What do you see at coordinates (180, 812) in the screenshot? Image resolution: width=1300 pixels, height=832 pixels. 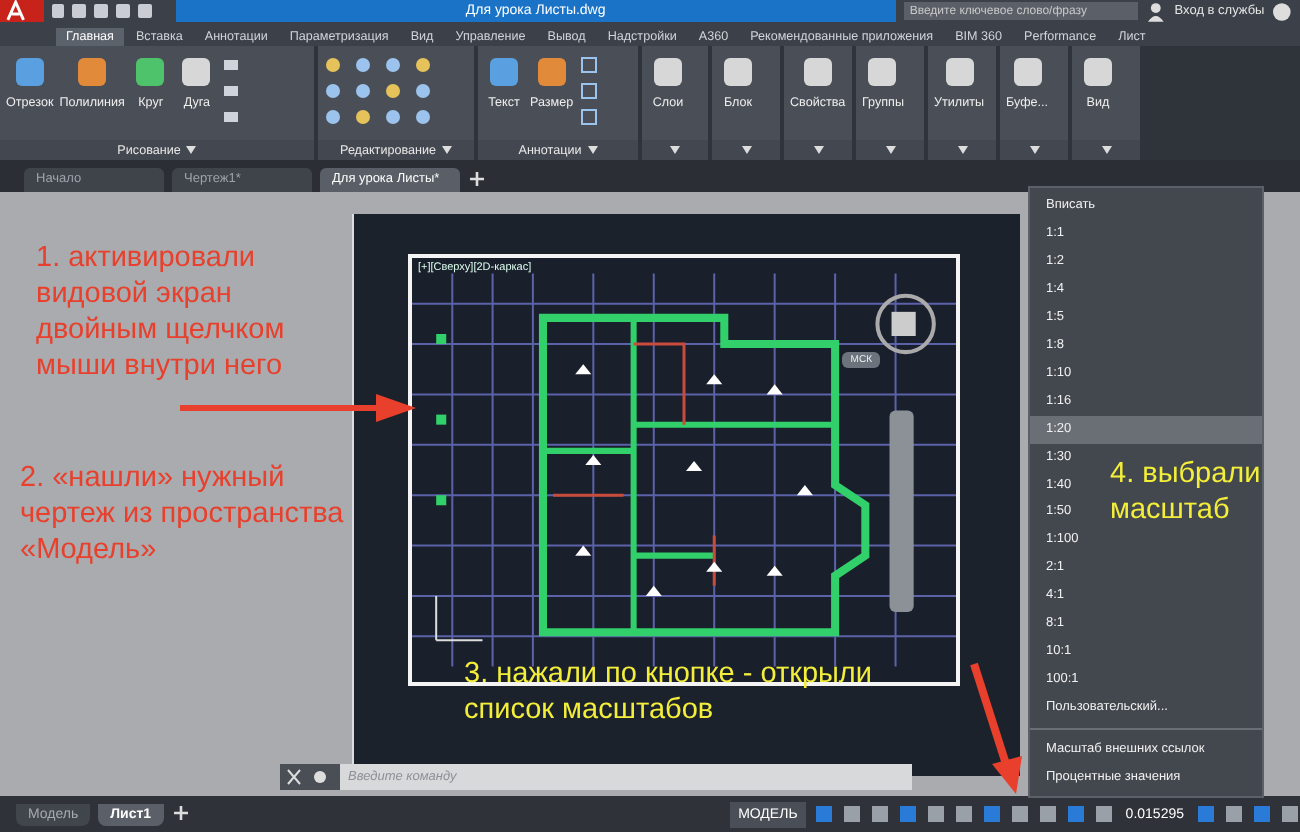 I see `add-layout-icon` at bounding box center [180, 812].